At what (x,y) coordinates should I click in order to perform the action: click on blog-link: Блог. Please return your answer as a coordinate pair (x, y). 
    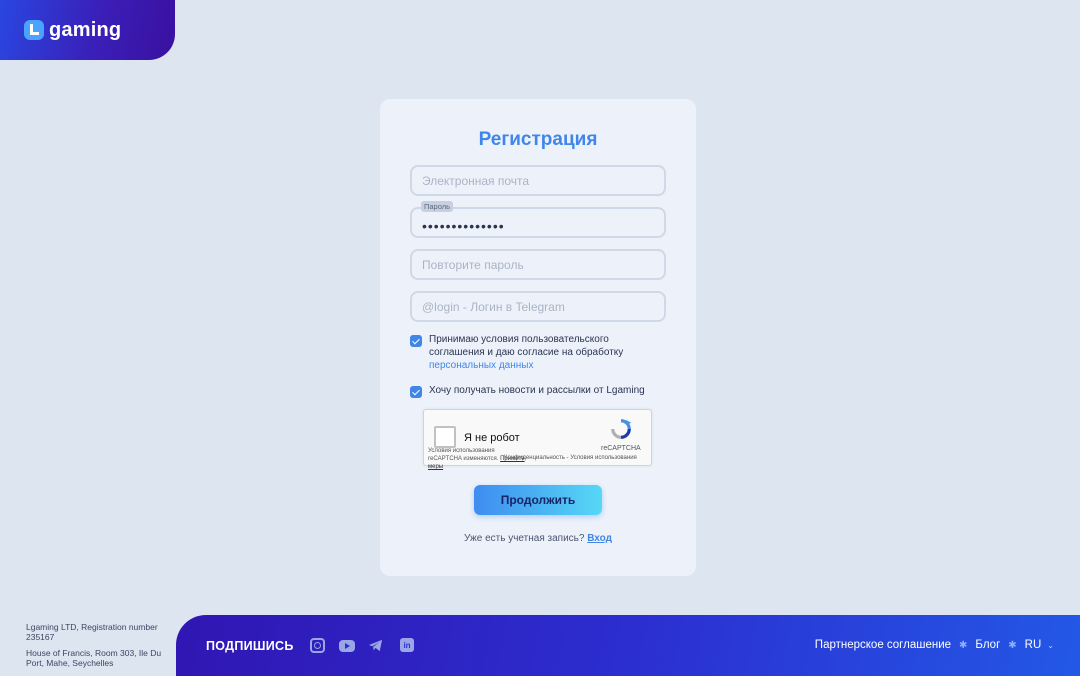
    Looking at the image, I should click on (987, 645).